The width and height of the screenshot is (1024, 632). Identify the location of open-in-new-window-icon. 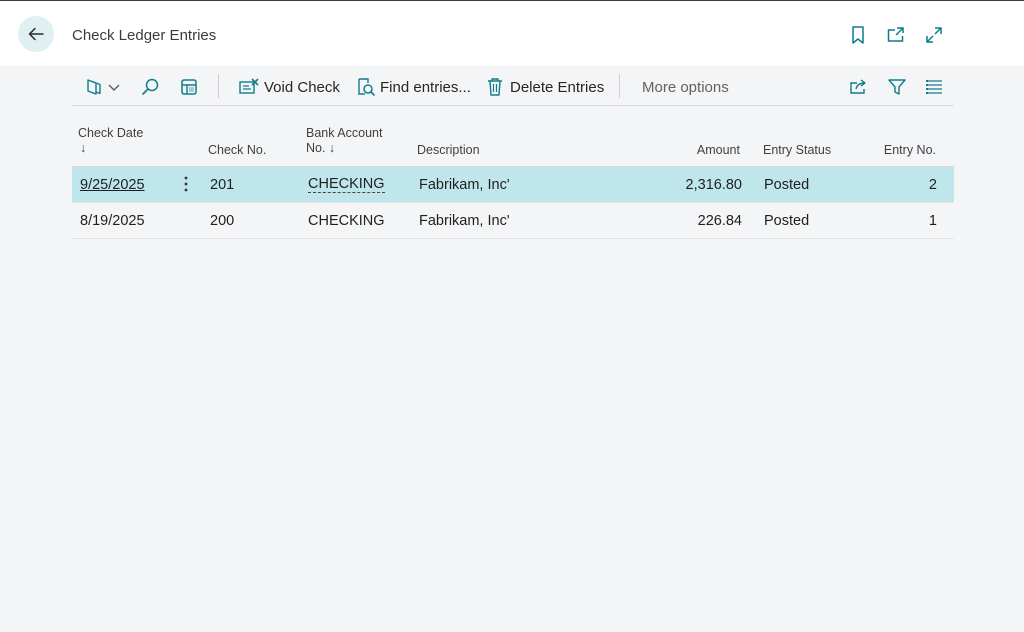
(895, 34).